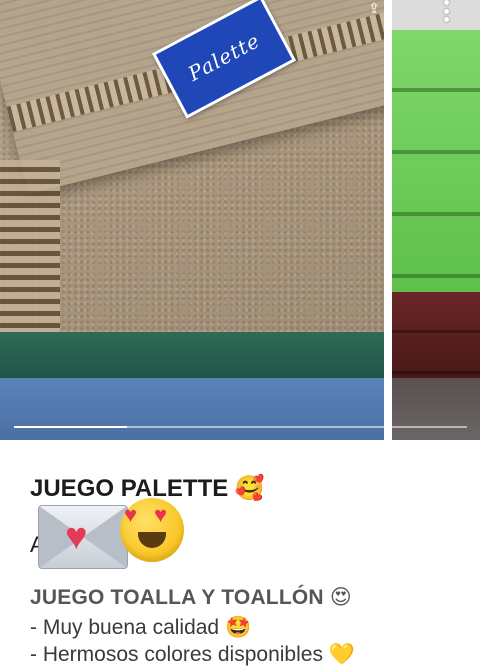  Describe the element at coordinates (152, 530) in the screenshot. I see `heart-eyes-emoji-icon: ♥ ♥` at that location.